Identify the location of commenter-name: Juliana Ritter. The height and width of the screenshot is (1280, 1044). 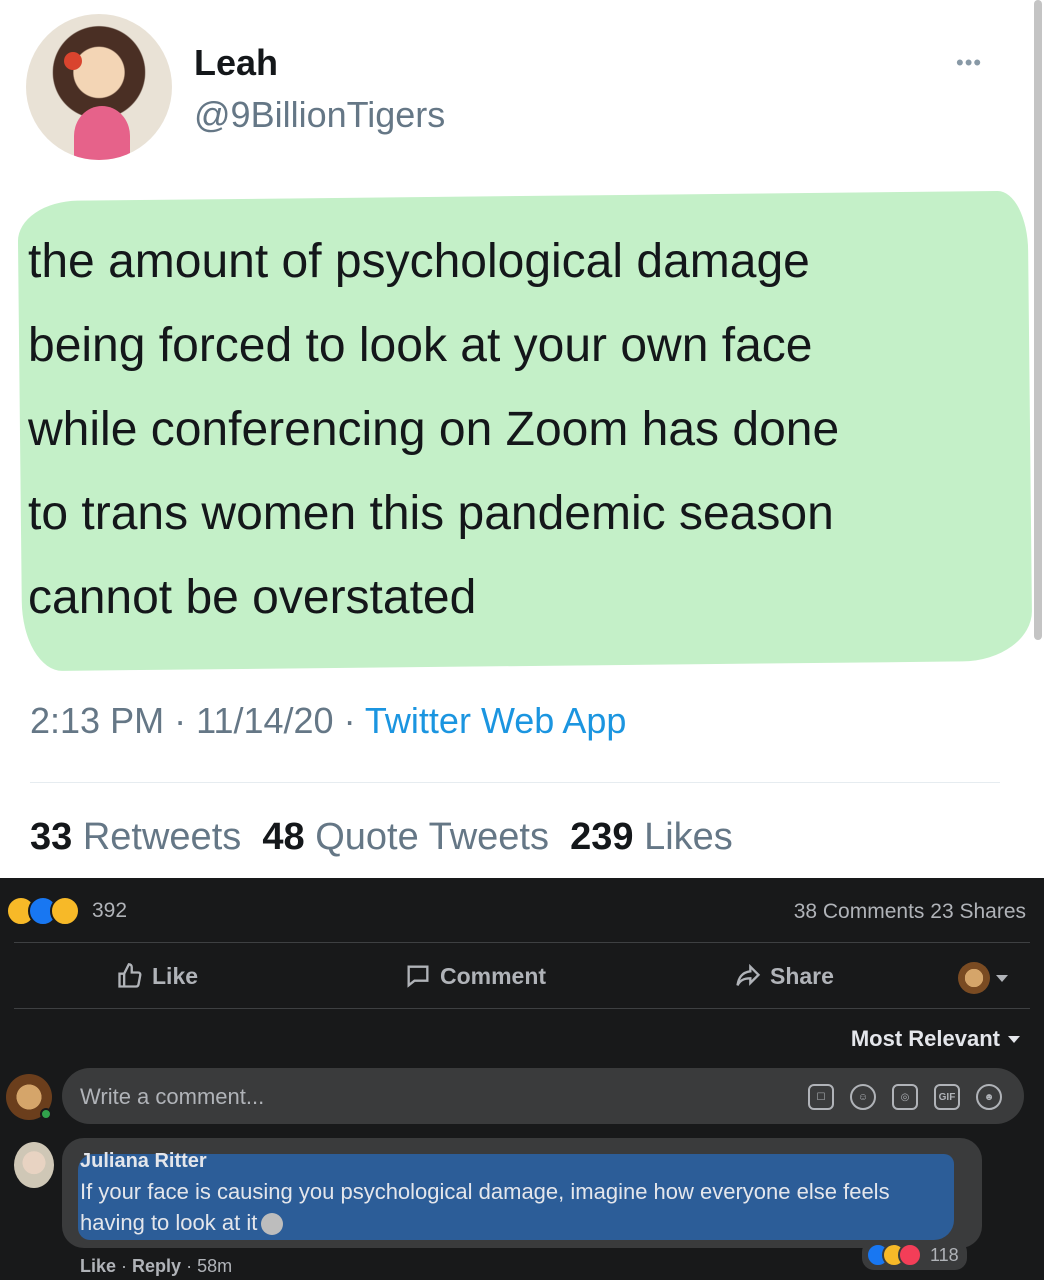
(143, 1161).